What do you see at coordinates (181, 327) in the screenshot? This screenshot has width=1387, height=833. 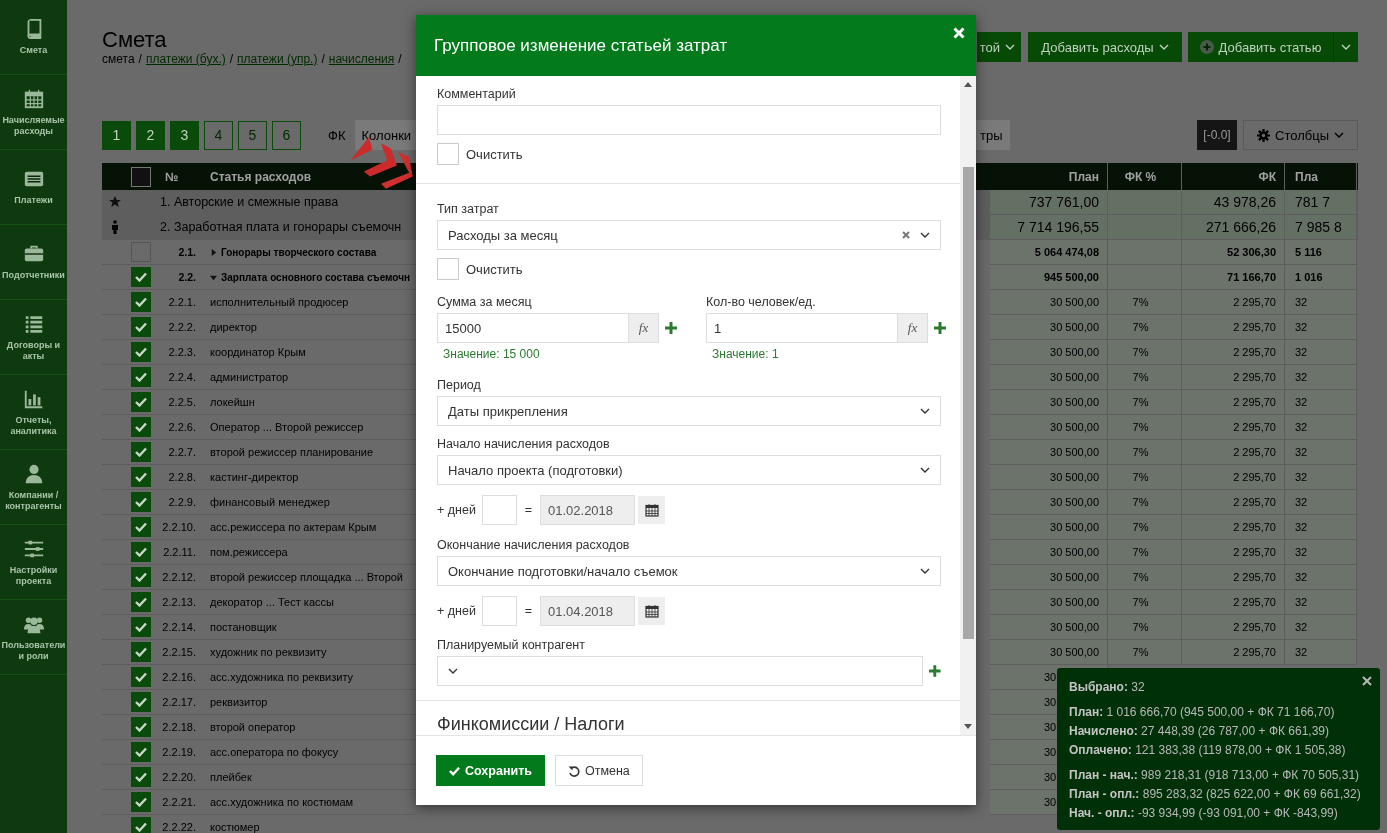 I see `table-cell: 2.2.2.` at bounding box center [181, 327].